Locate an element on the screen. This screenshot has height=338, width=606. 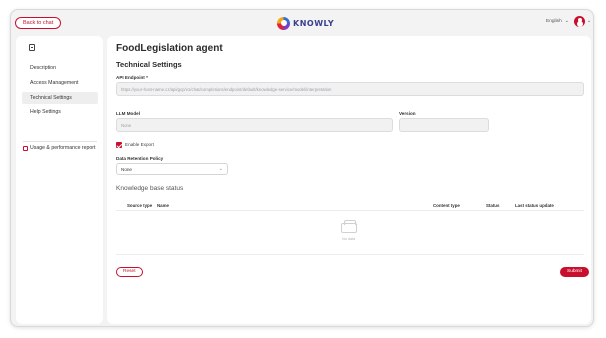
data-retention-select: None ⌄ is located at coordinates (172, 169).